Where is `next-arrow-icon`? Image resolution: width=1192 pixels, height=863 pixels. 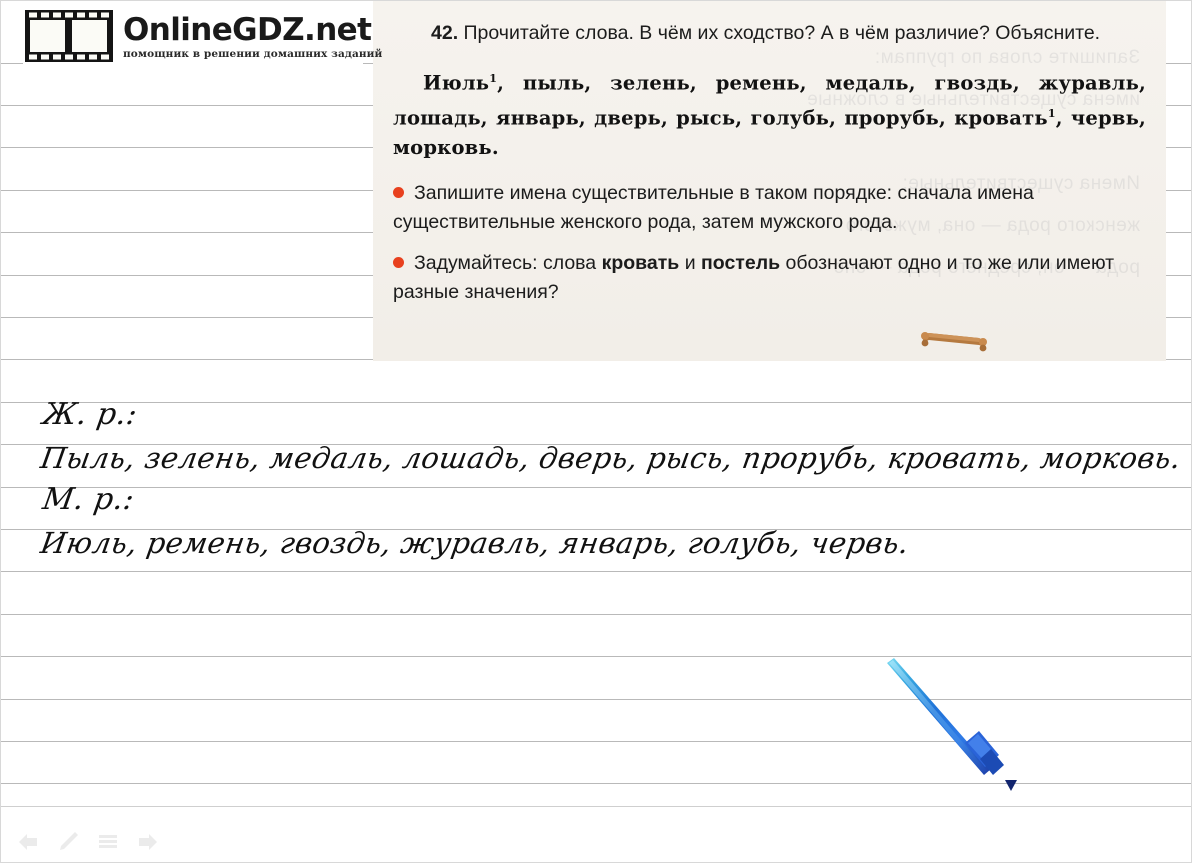 next-arrow-icon is located at coordinates (148, 842).